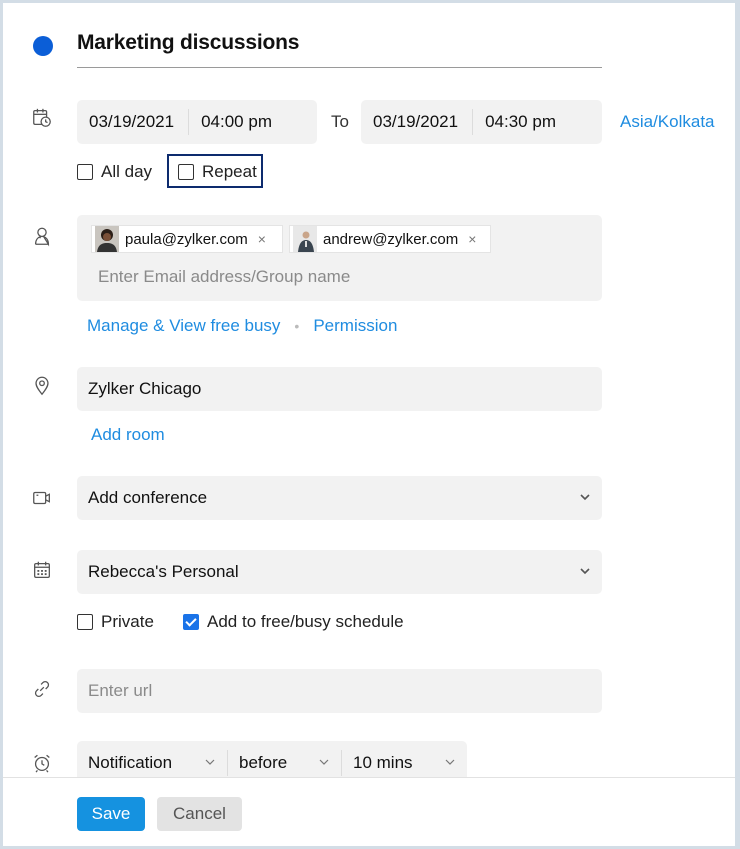 The image size is (740, 849). I want to click on save-button: Save, so click(111, 814).